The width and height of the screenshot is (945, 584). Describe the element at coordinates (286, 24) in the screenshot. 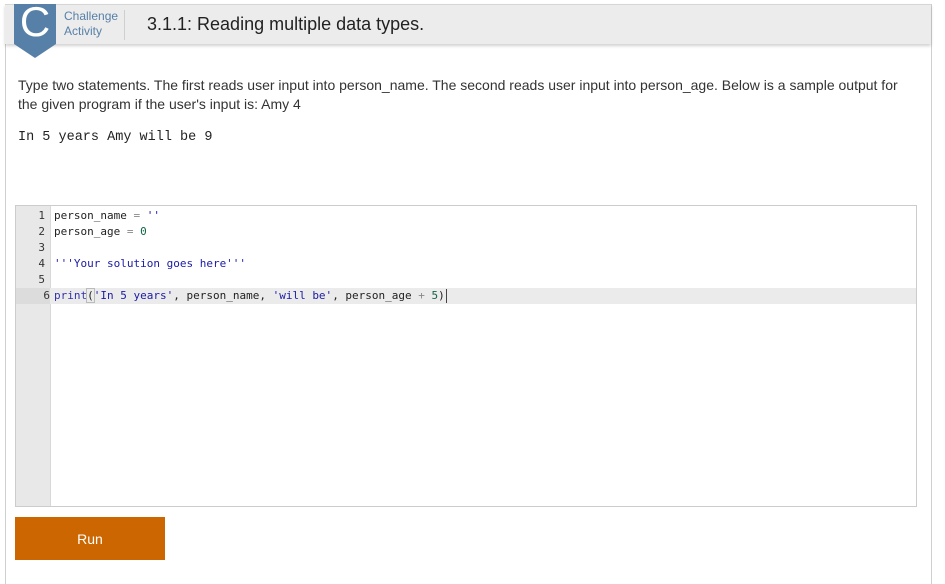

I see `activity-title: 3.1.1: Reading multiple data types.` at that location.